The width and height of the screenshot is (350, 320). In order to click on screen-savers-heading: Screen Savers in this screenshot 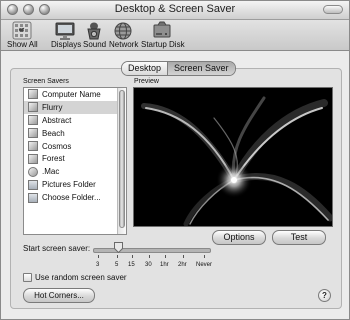, I will do `click(46, 81)`.